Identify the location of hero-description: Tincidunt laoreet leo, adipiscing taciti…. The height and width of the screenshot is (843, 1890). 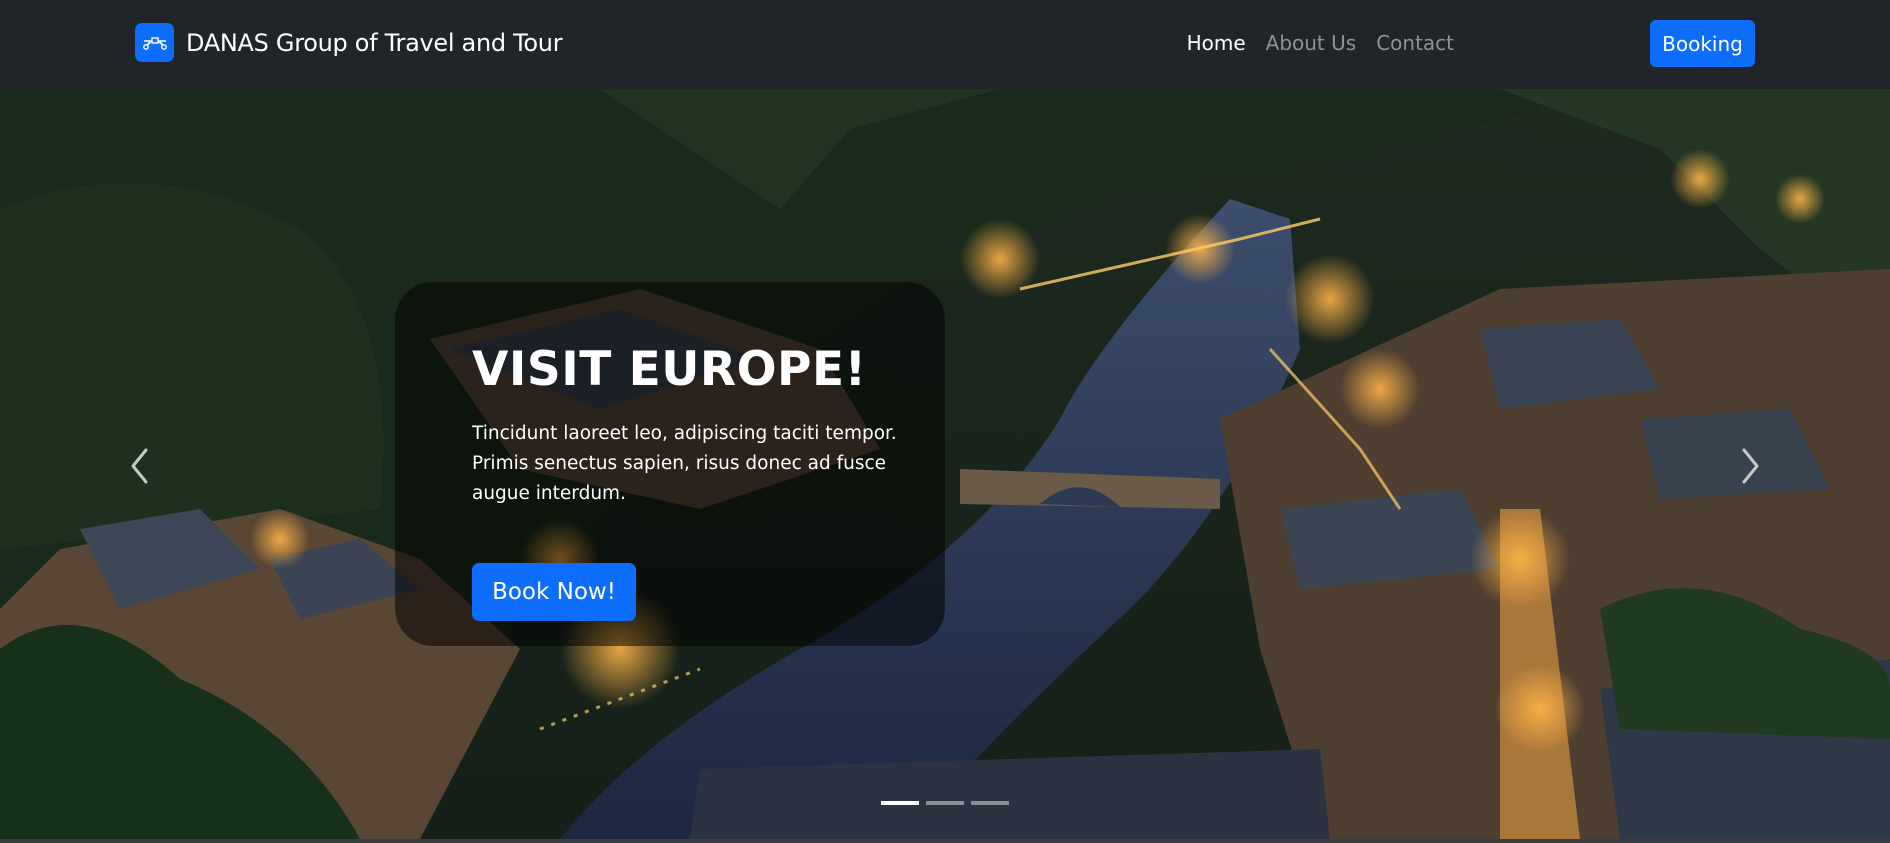
(684, 463).